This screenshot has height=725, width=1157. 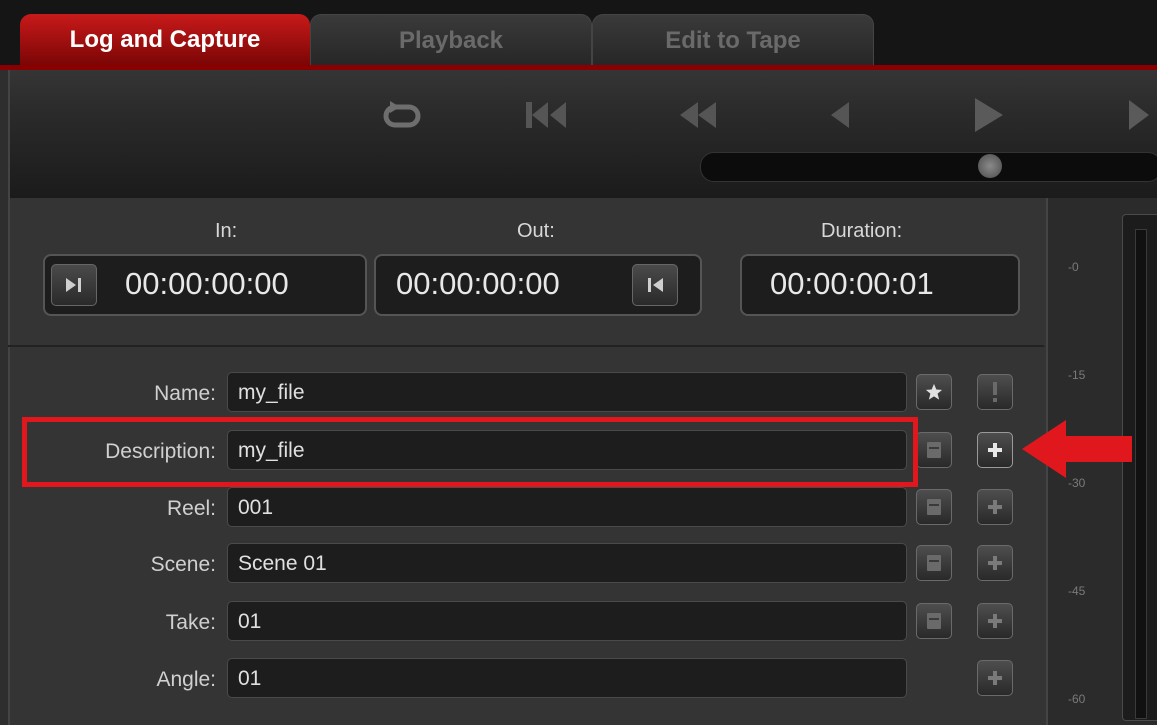 I want to click on scene-clapper-button, so click(x=934, y=563).